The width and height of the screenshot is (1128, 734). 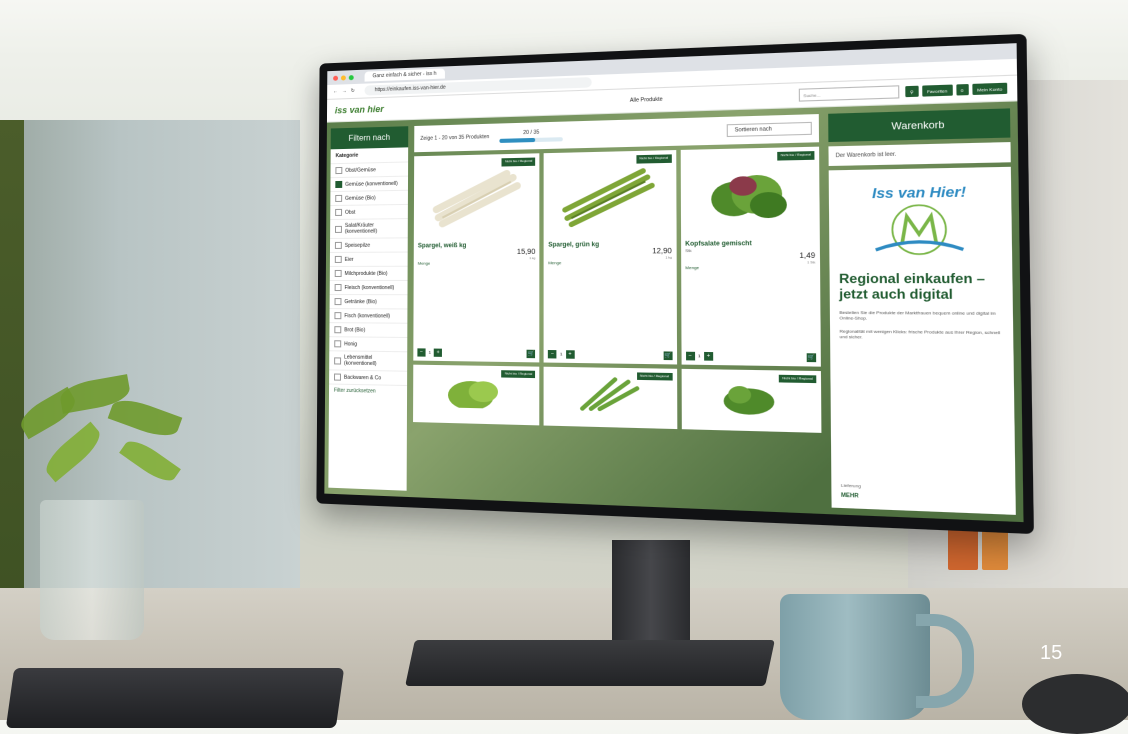 What do you see at coordinates (646, 100) in the screenshot?
I see `all-products-link: Alle Produkte` at bounding box center [646, 100].